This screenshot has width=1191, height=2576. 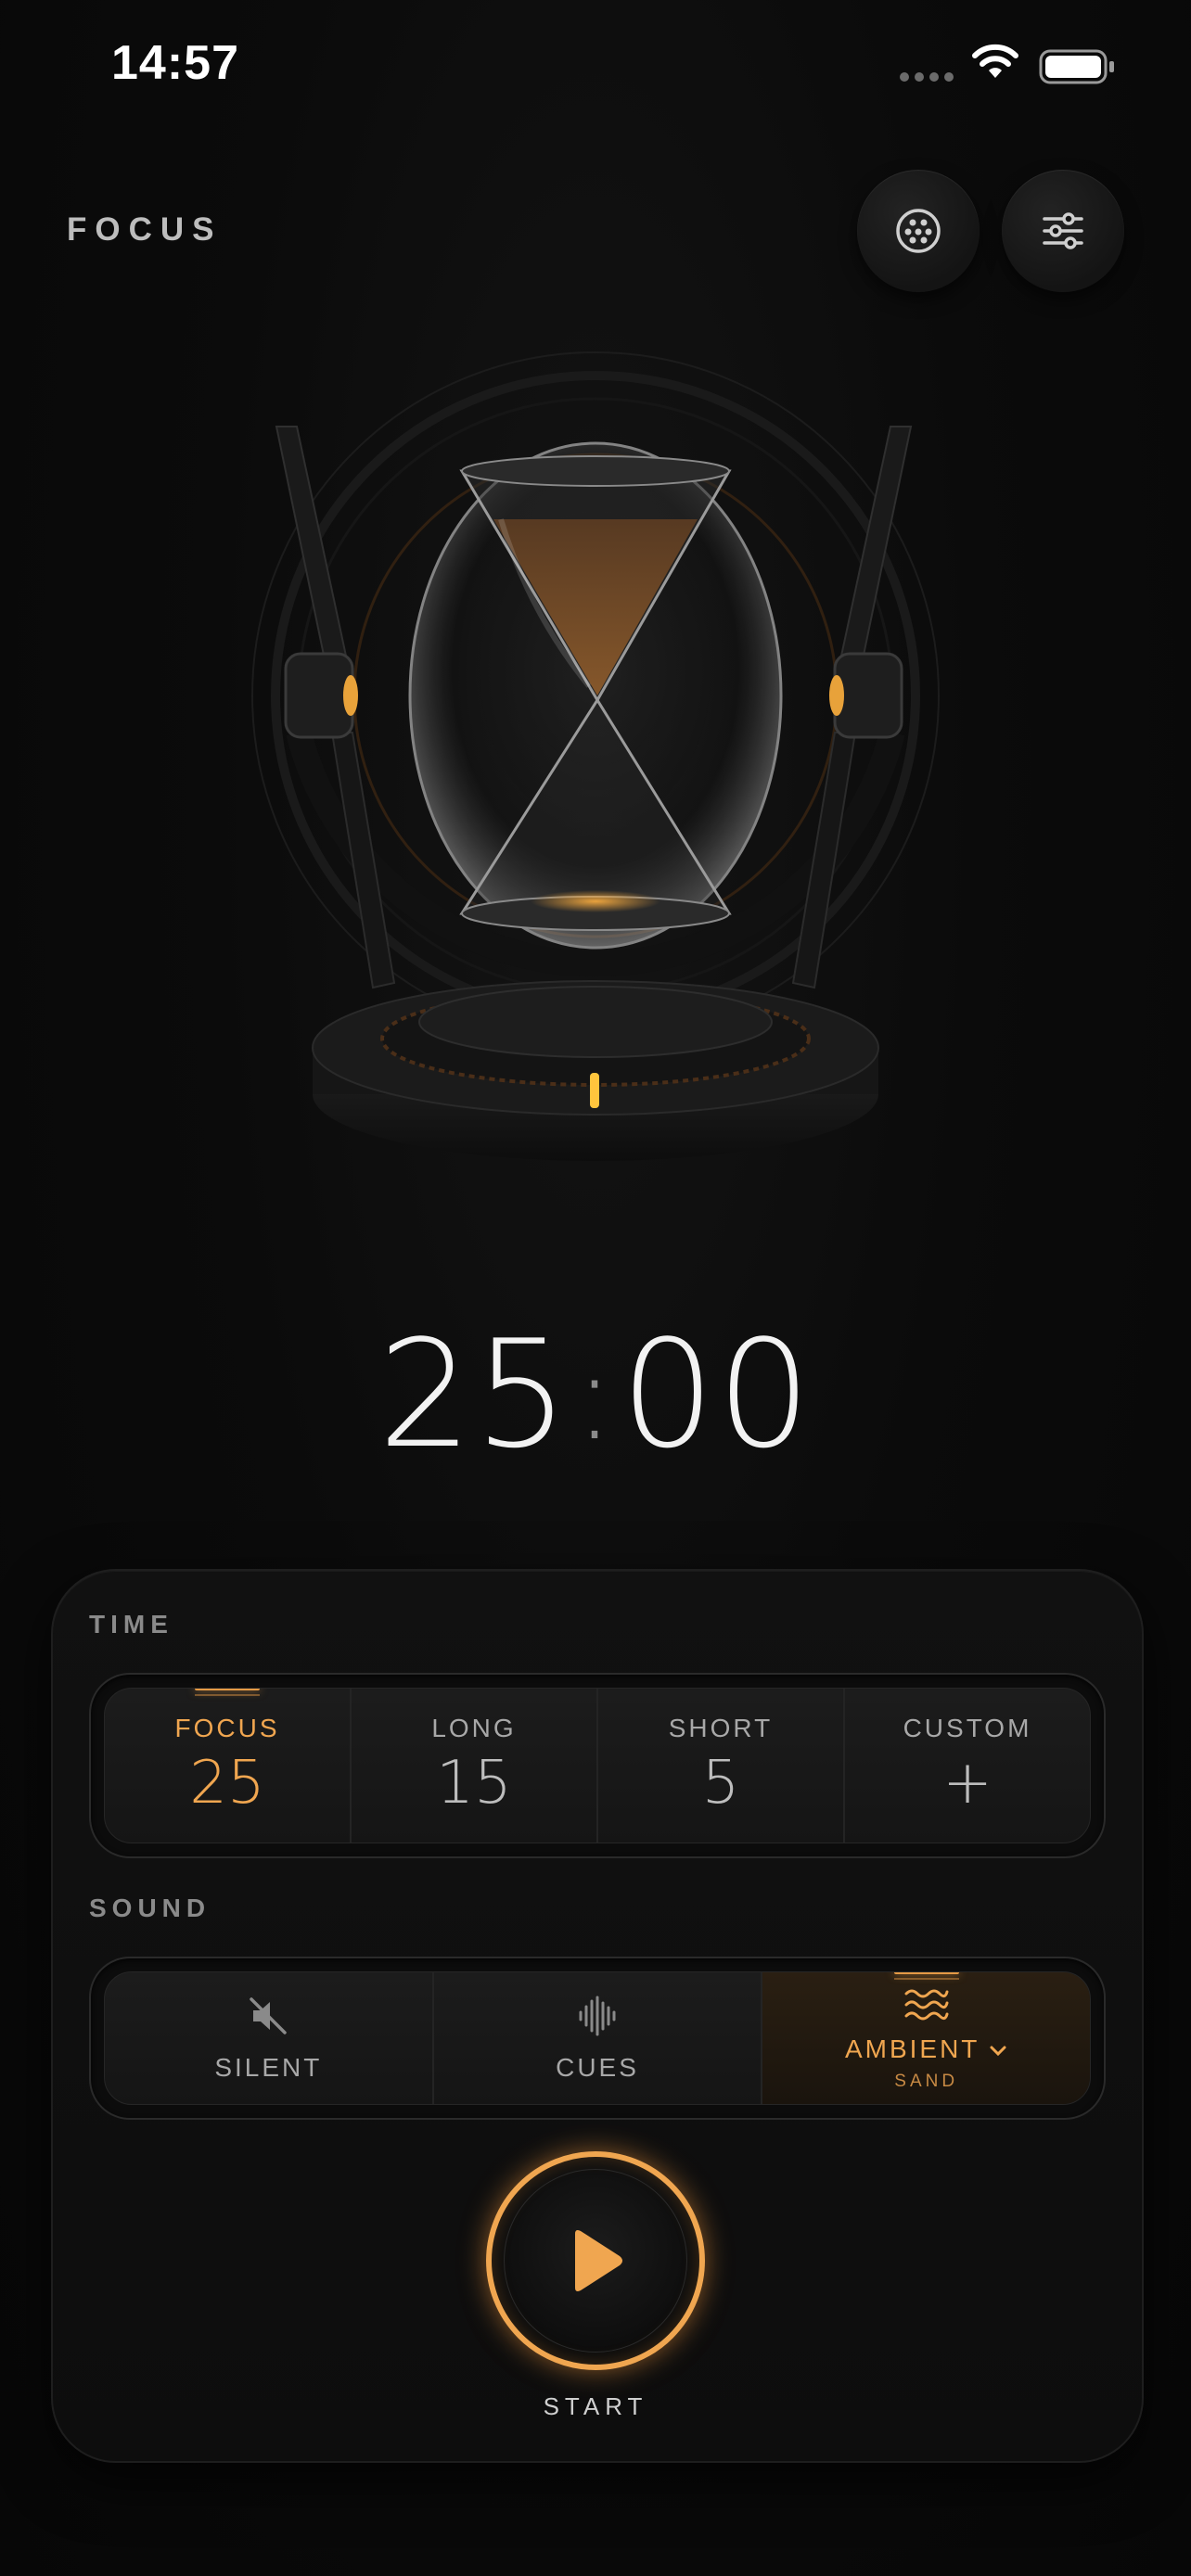 What do you see at coordinates (474, 1783) in the screenshot?
I see `preset-long-value: 15` at bounding box center [474, 1783].